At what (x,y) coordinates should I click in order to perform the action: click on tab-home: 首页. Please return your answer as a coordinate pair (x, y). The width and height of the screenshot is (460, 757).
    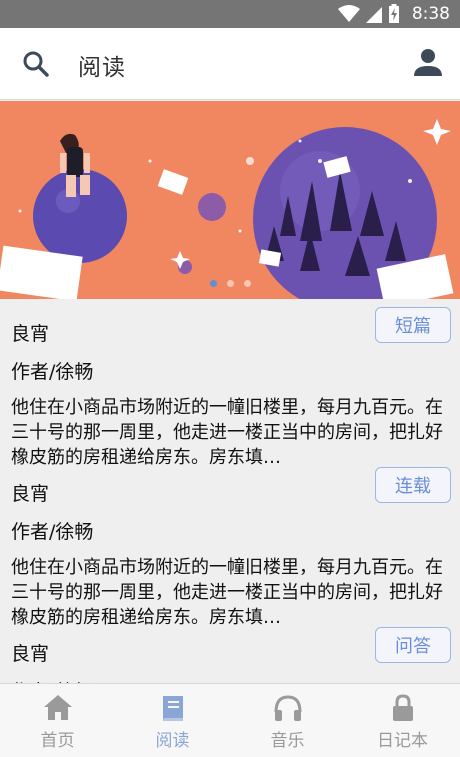
    Looking at the image, I should click on (57, 720).